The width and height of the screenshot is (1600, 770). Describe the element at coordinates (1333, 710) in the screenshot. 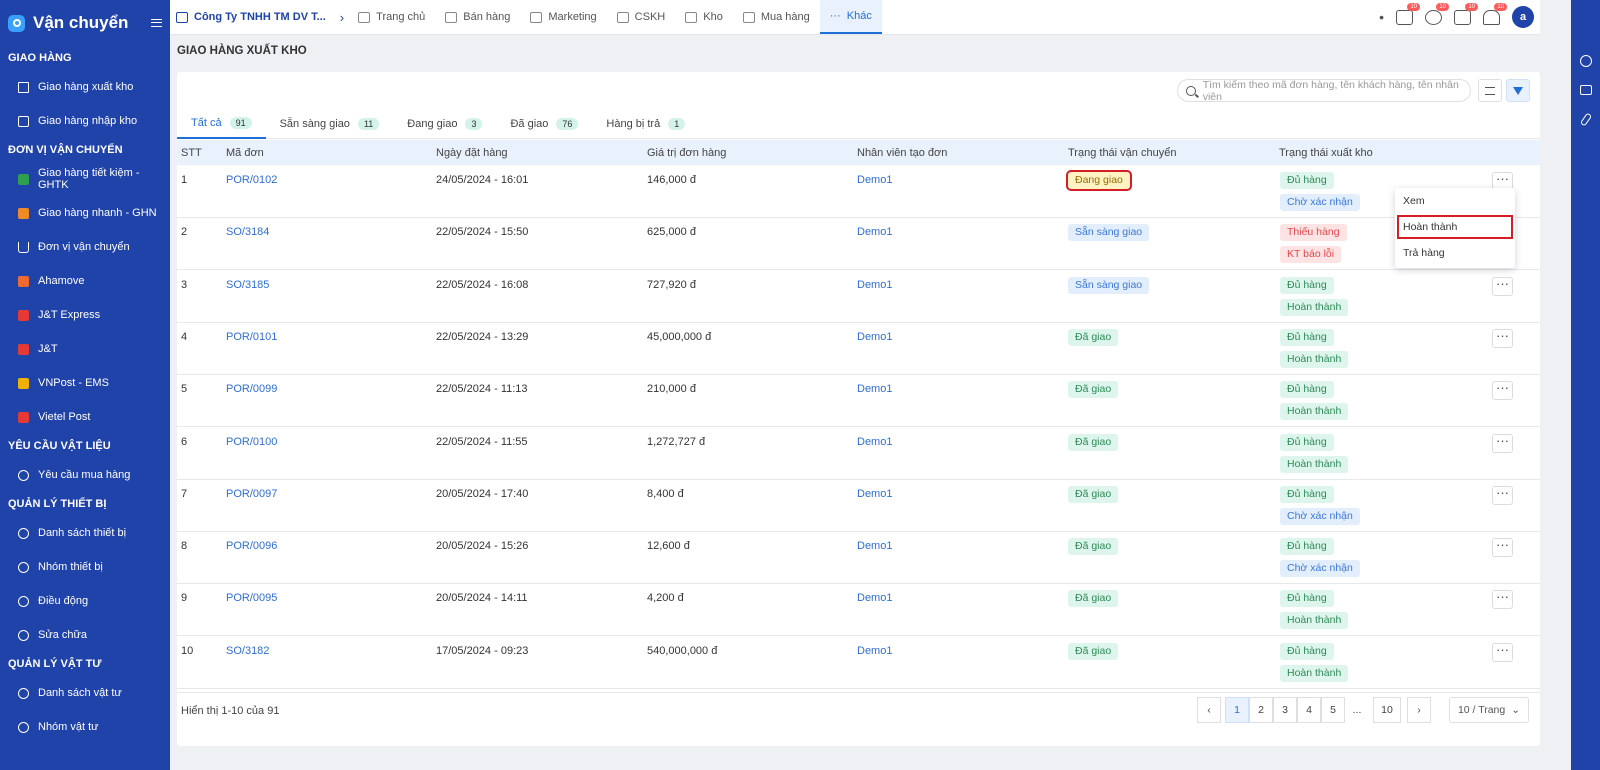

I see `page-button: 5` at that location.